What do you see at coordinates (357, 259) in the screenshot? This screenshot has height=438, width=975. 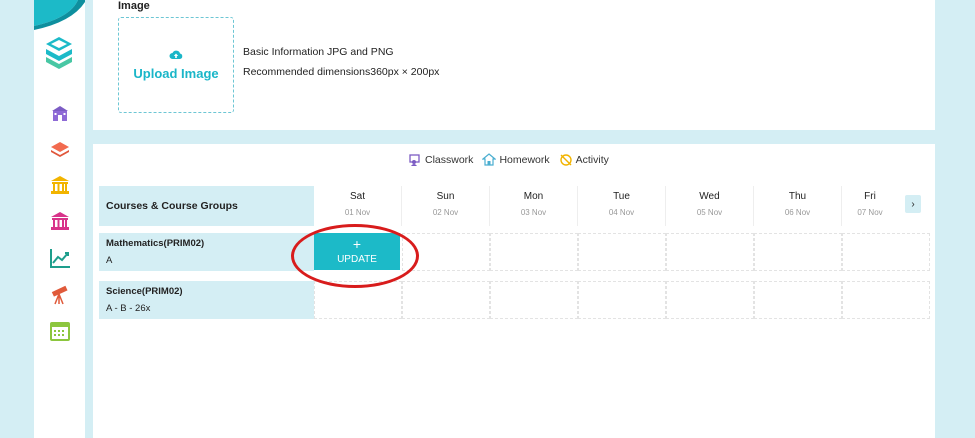 I see `update-label: UPDATE` at bounding box center [357, 259].